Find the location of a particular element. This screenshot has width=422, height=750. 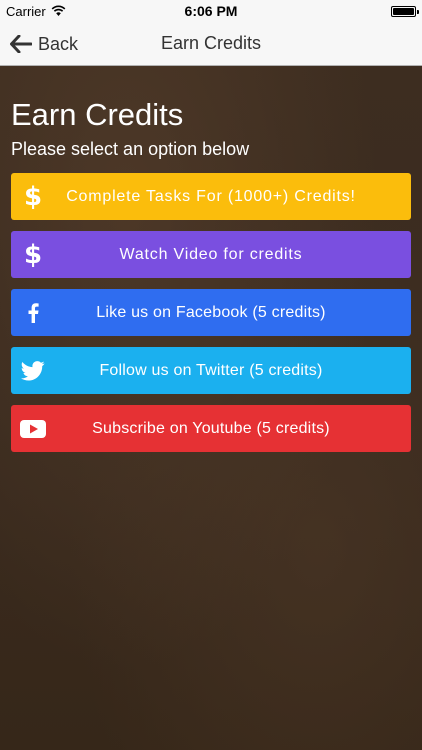

page-title: Earn Credits is located at coordinates (97, 114).